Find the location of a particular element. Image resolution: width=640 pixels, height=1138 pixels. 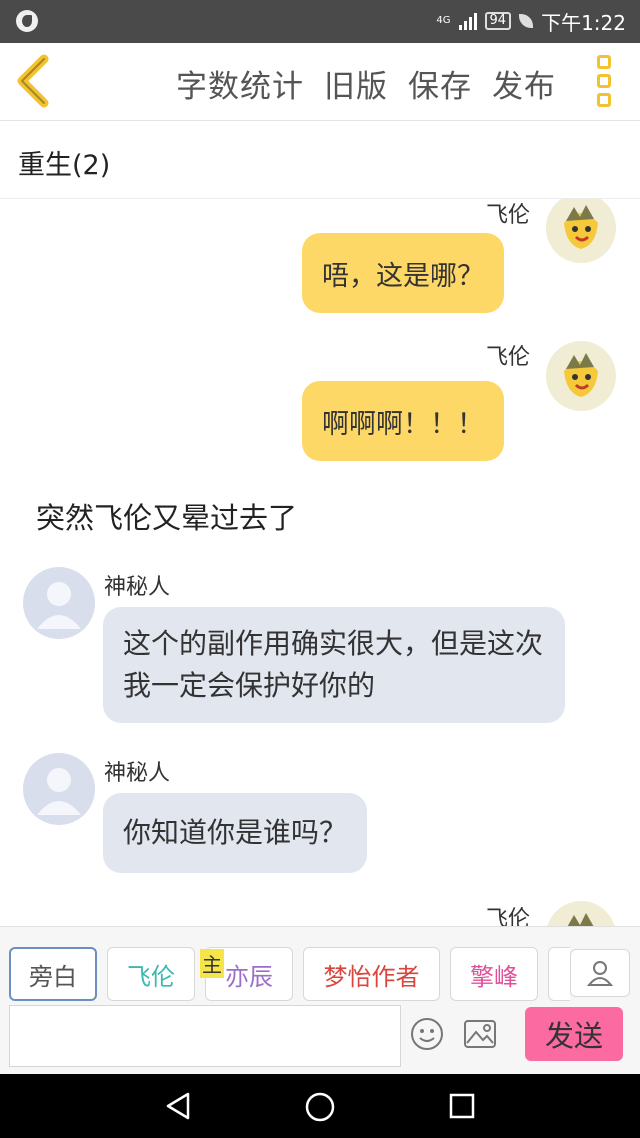

role-button-author: 梦怡作者 is located at coordinates (371, 974).